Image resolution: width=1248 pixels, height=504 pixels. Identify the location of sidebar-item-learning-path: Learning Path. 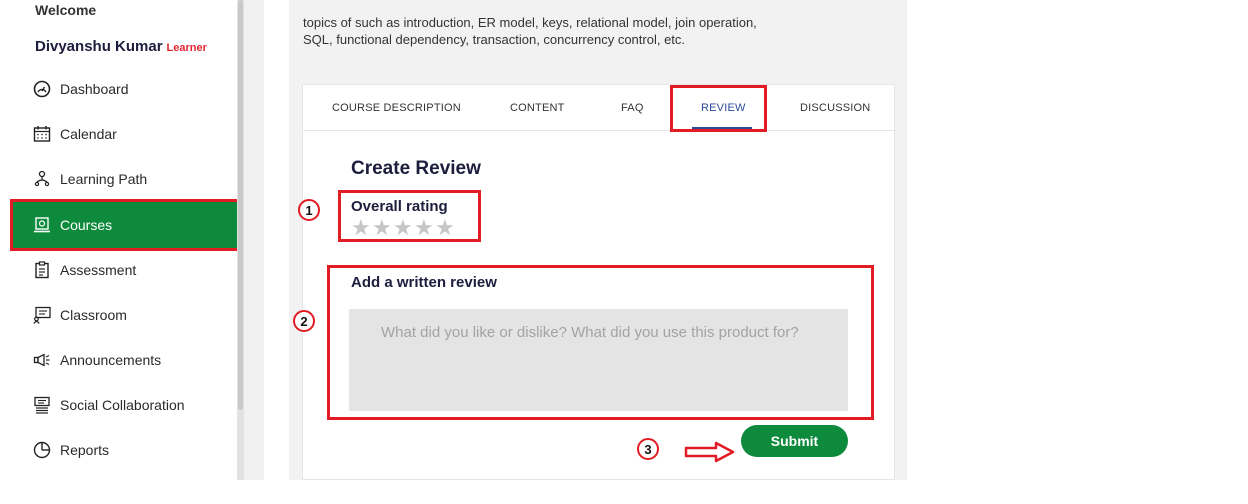
(124, 179).